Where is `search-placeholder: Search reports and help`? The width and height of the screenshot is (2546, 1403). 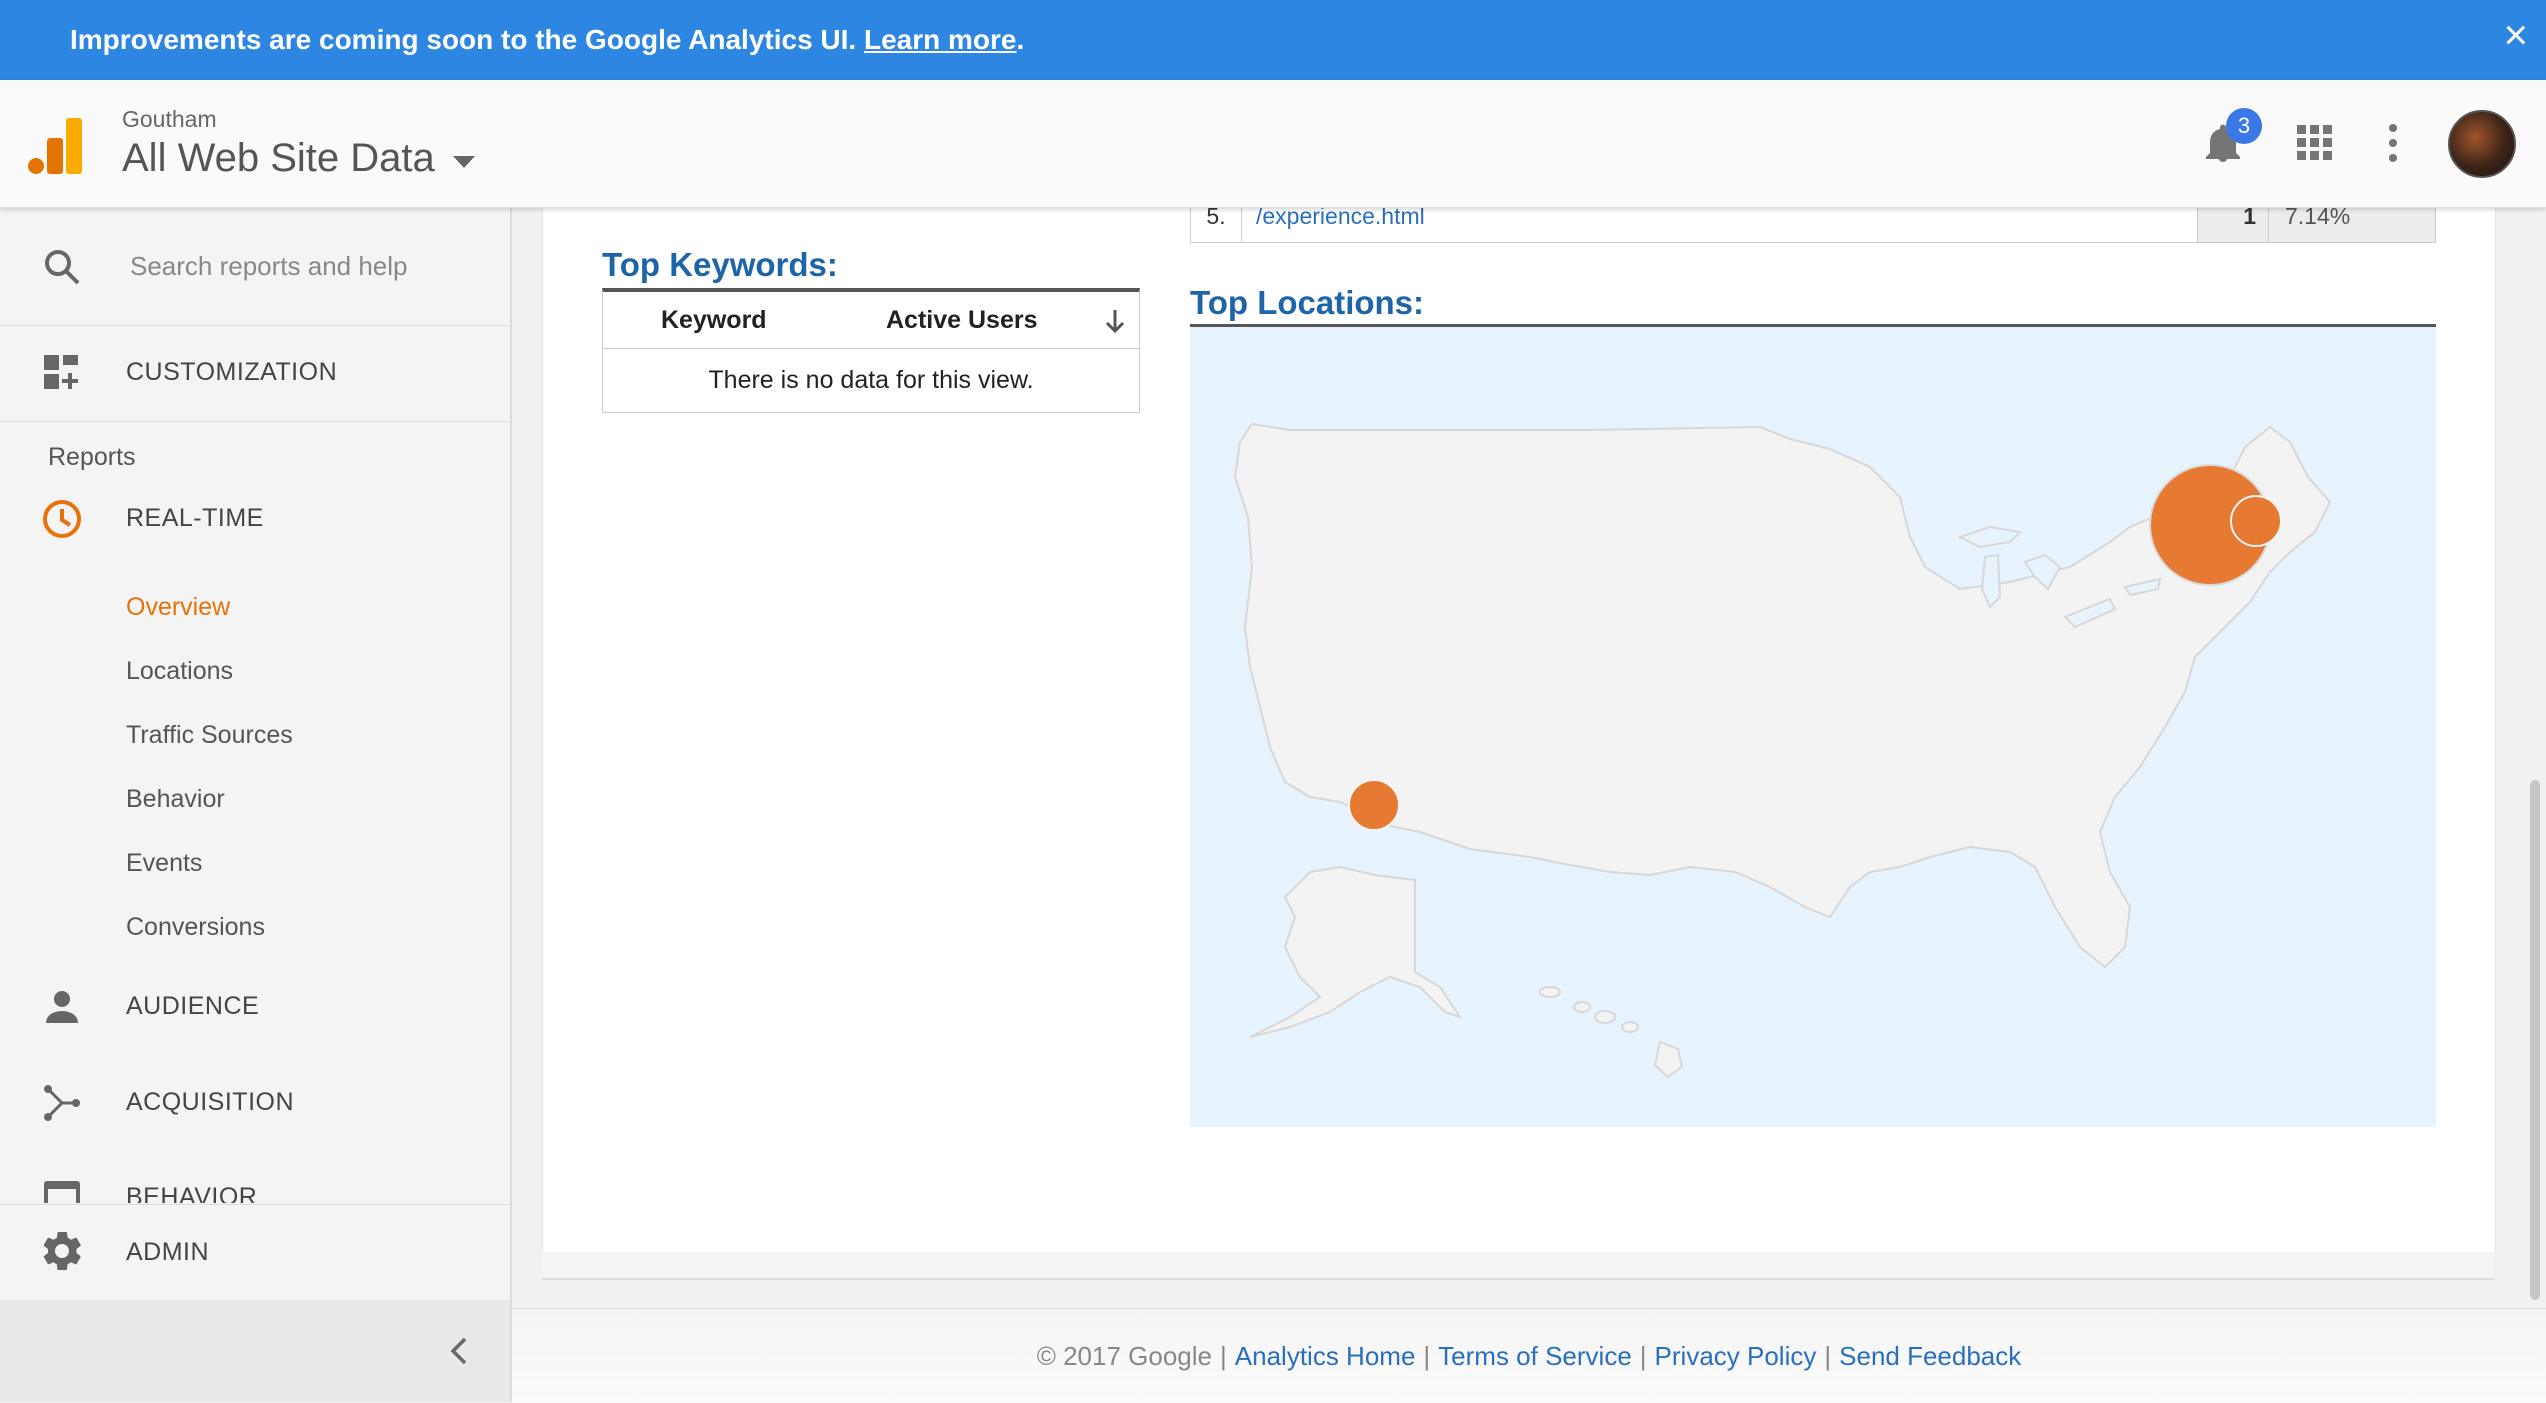 search-placeholder: Search reports and help is located at coordinates (269, 266).